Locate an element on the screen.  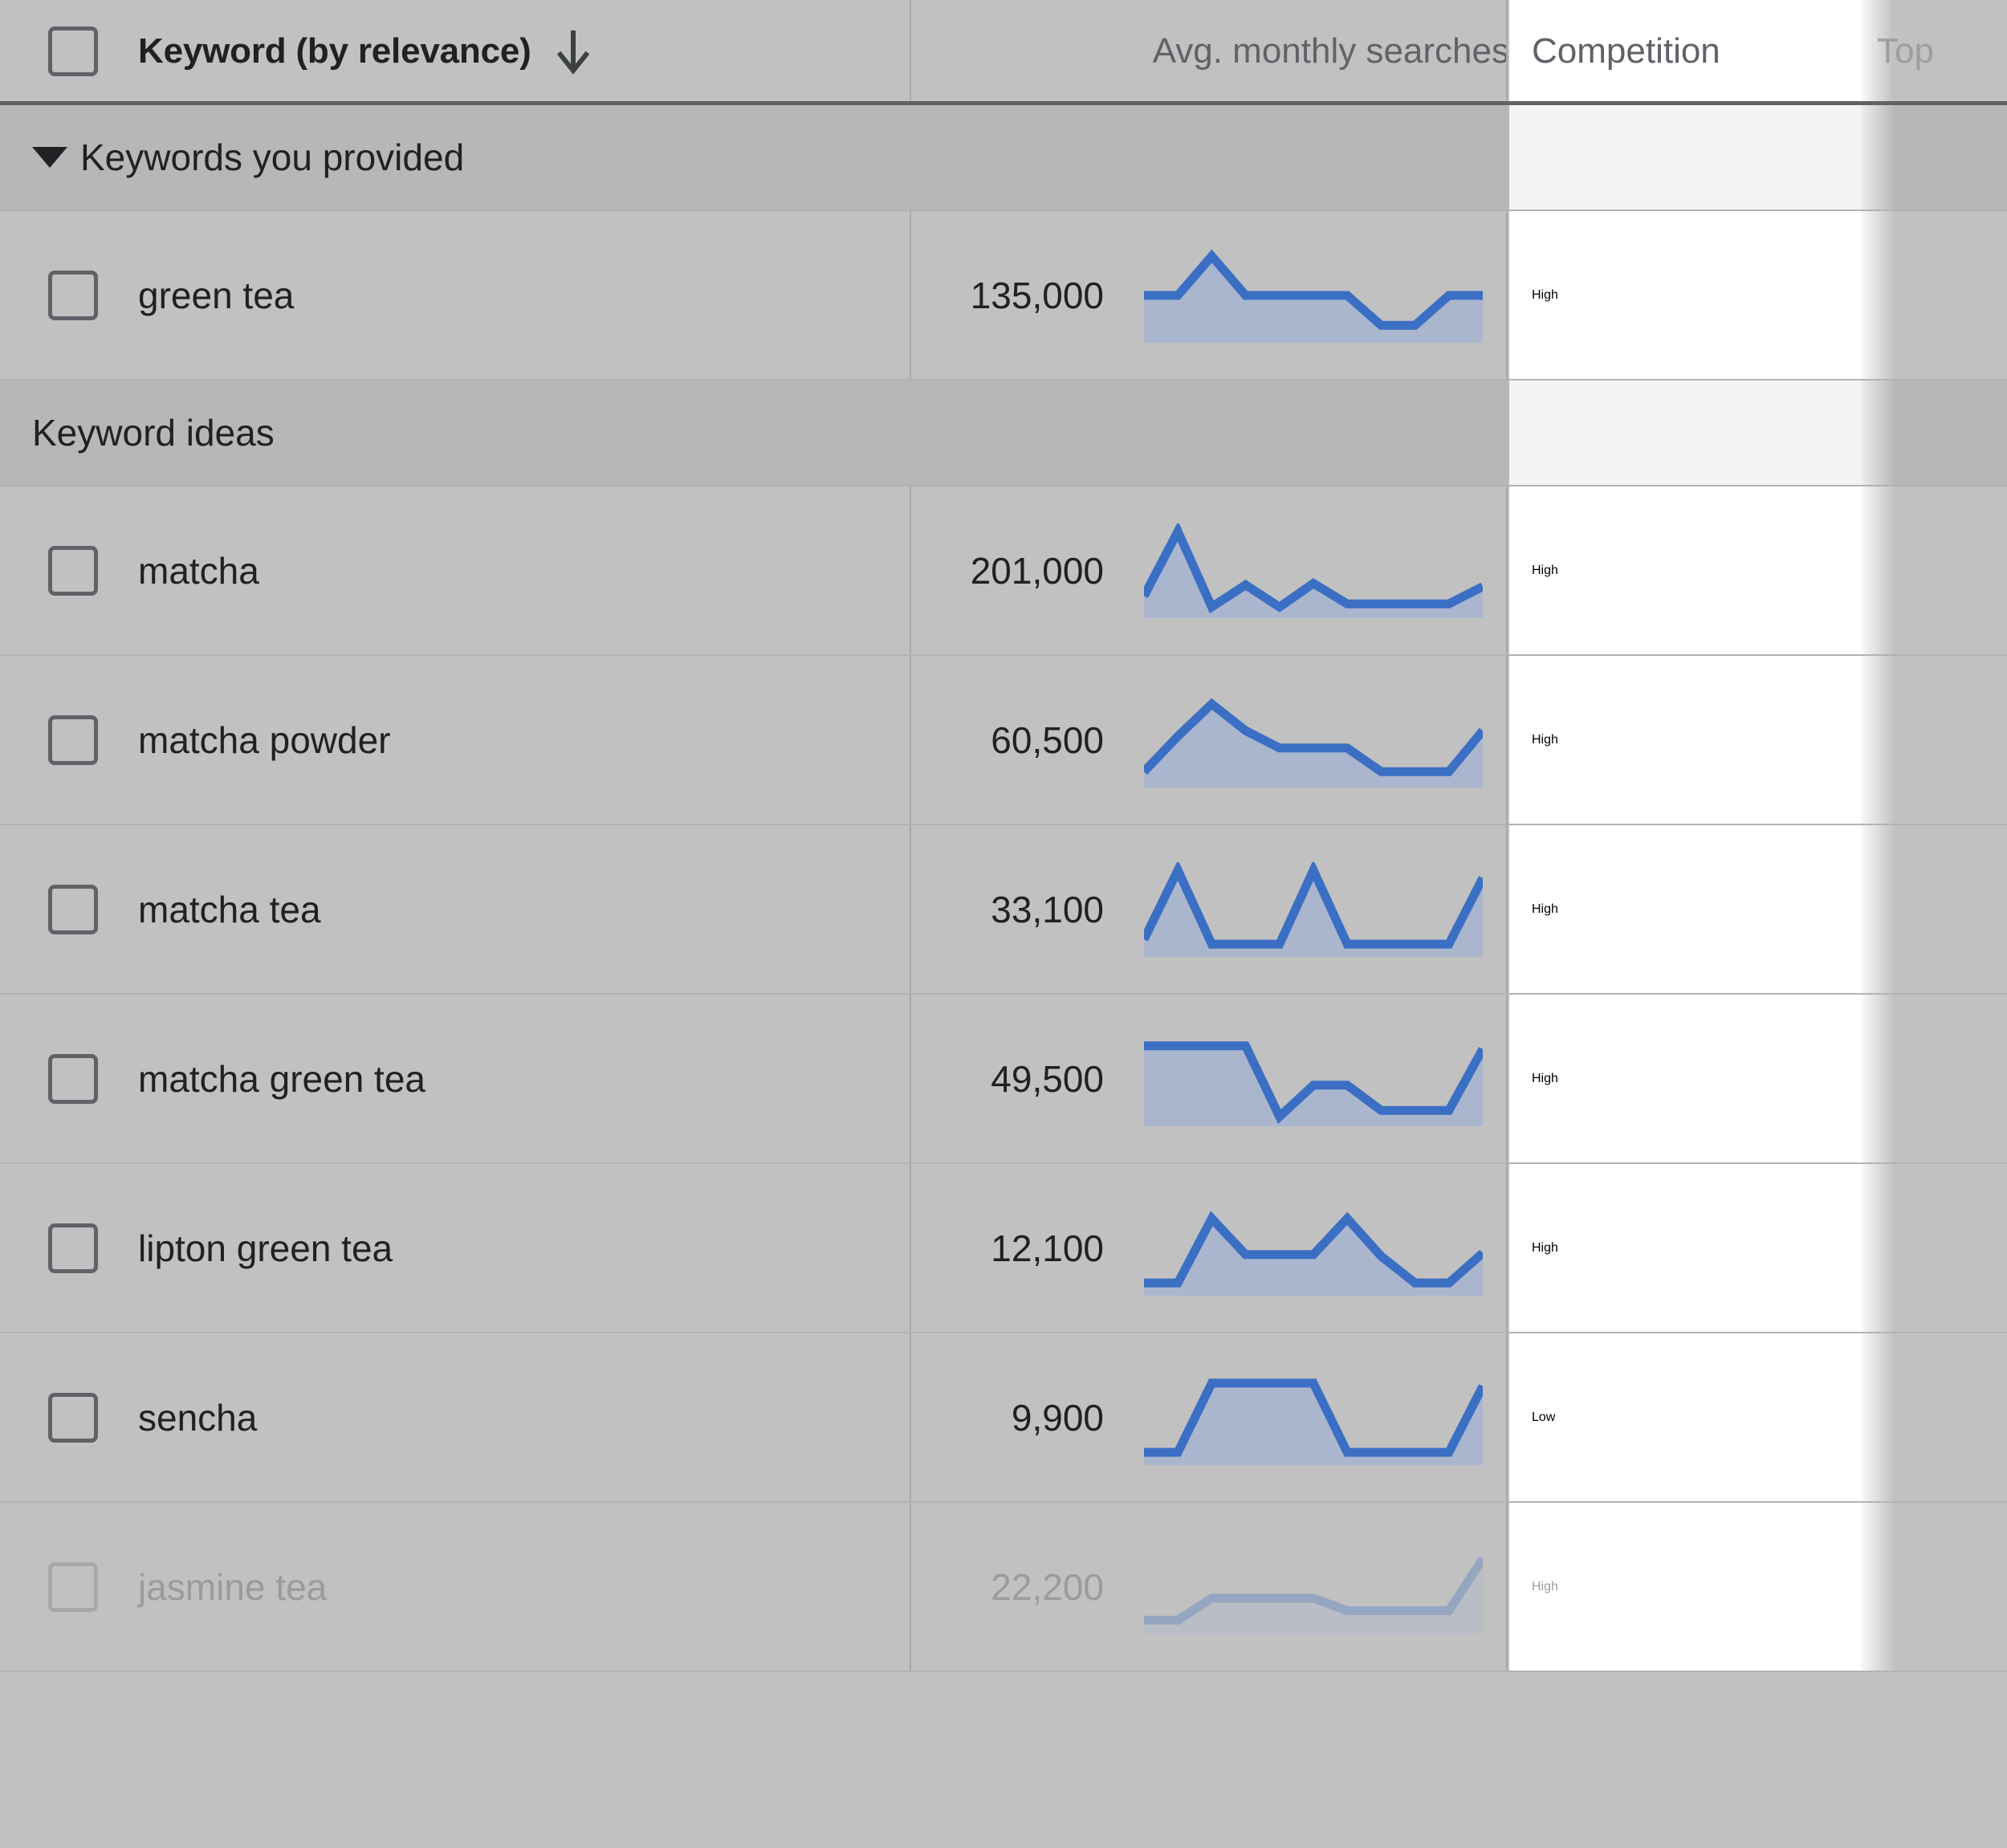
avg-monthly-searches-value: 201,000 is located at coordinates (1037, 570).